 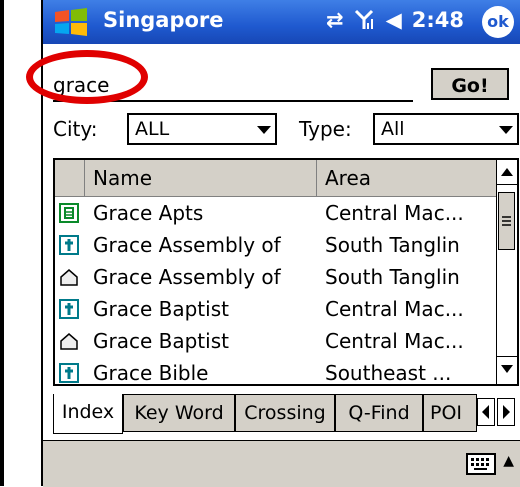 I want to click on scroll-down-button, so click(x=507, y=368).